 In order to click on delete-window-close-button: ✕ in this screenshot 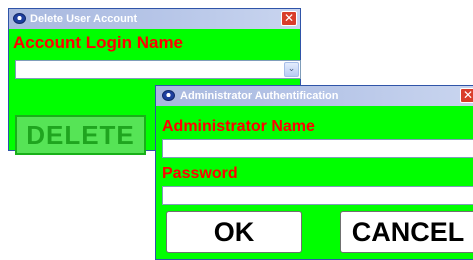, I will do `click(289, 18)`.